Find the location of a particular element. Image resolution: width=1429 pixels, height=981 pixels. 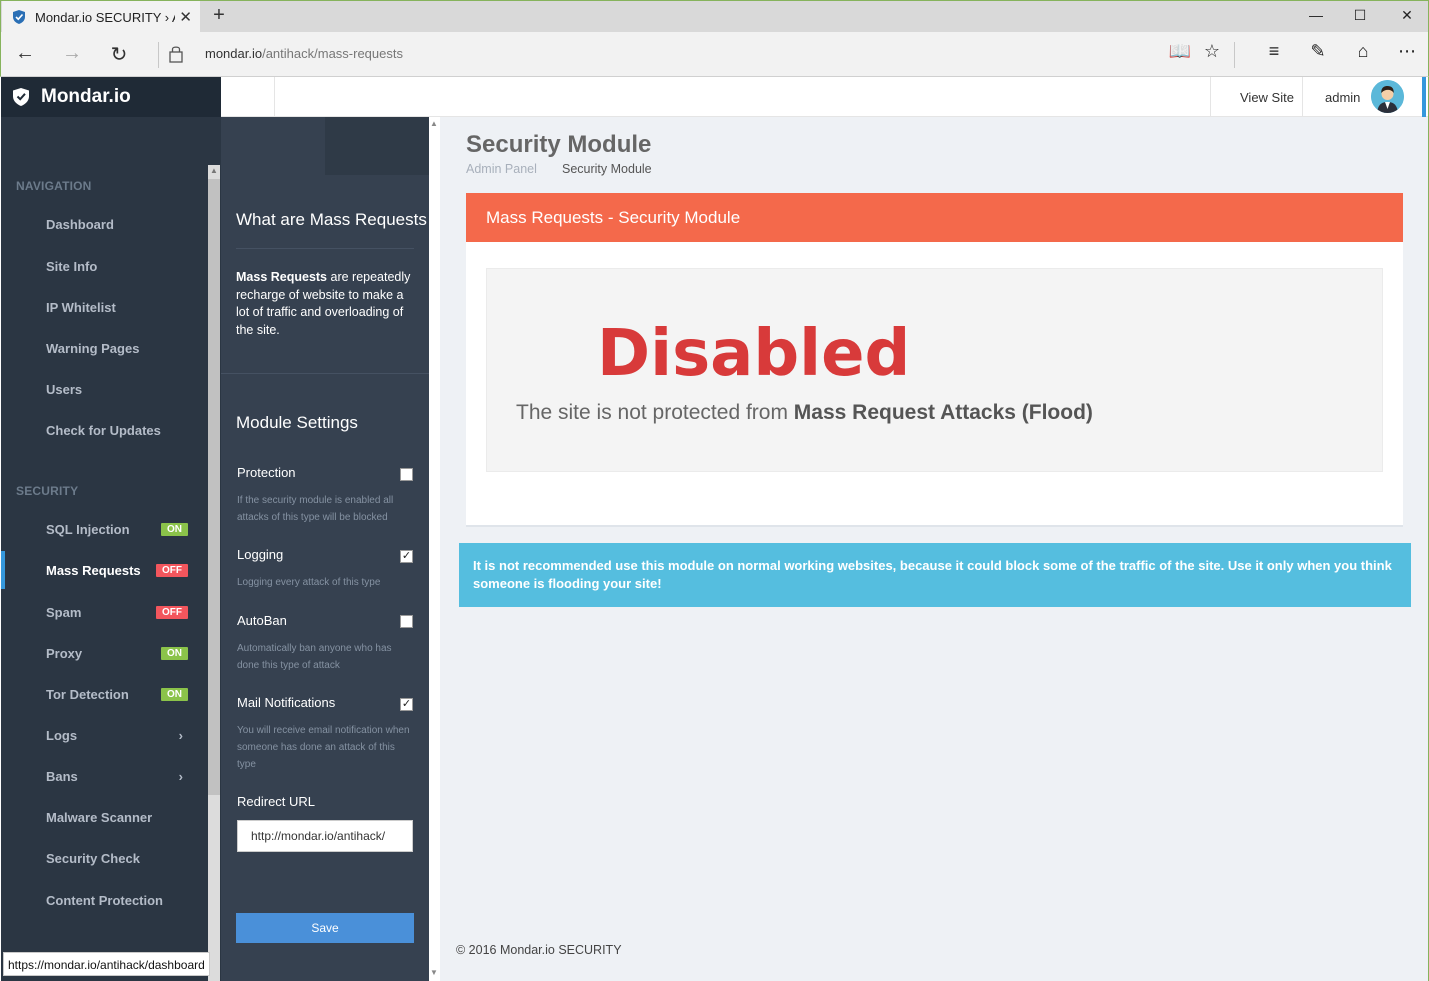

chevron-right-icon: › is located at coordinates (180, 776).